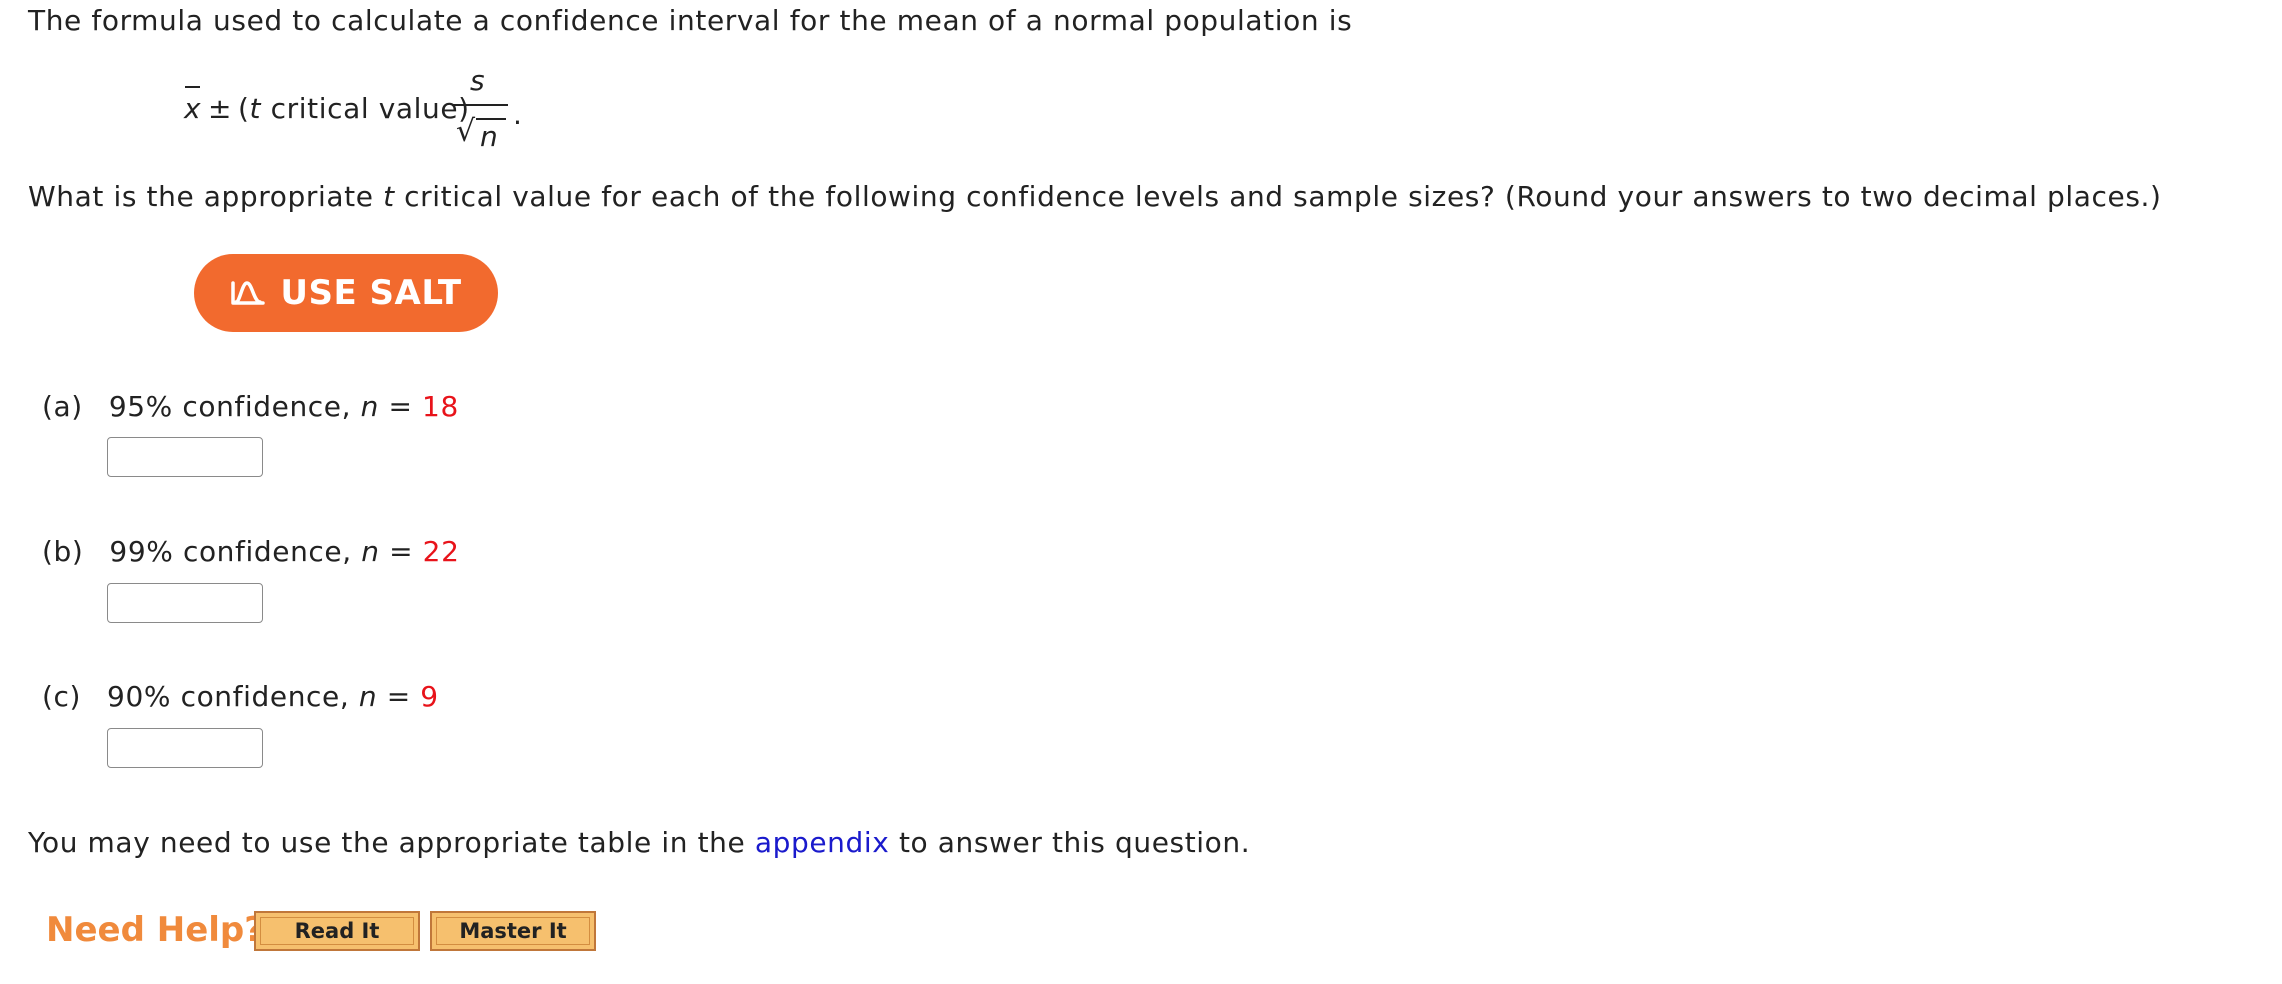  I want to click on salt-curve-icon, so click(248, 293).